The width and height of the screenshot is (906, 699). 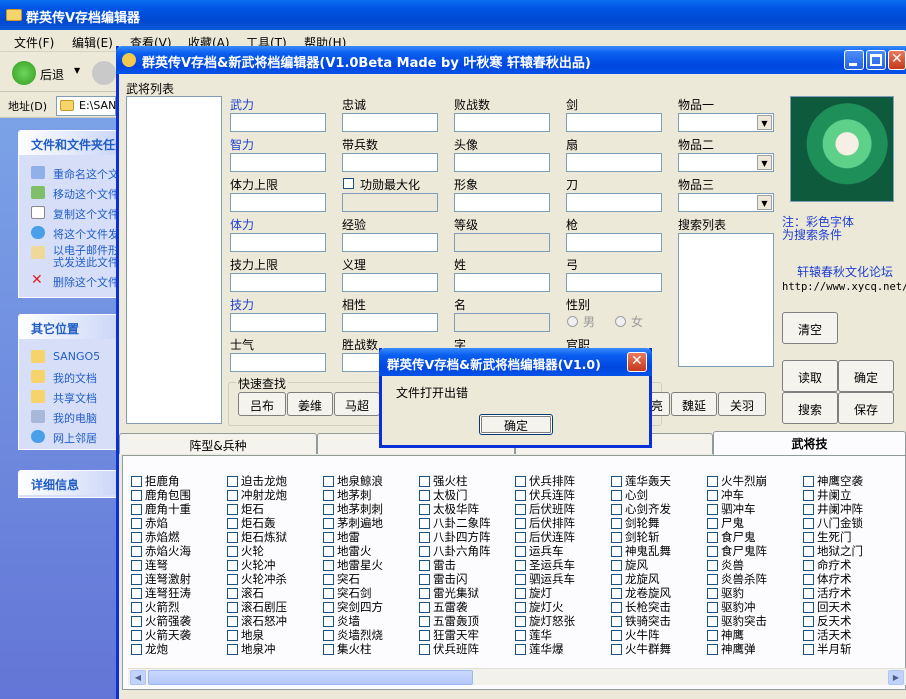 What do you see at coordinates (73, 143) in the screenshot?
I see `file-tasks-title: 文件和文件夹任务` at bounding box center [73, 143].